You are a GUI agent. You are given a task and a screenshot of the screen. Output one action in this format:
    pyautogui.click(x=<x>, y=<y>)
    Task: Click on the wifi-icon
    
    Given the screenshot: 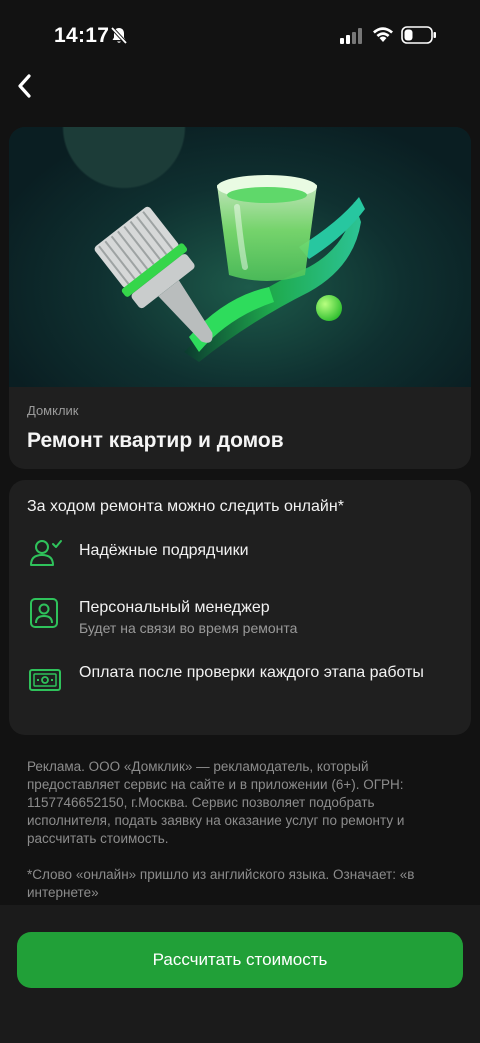 What is the action you would take?
    pyautogui.click(x=383, y=36)
    